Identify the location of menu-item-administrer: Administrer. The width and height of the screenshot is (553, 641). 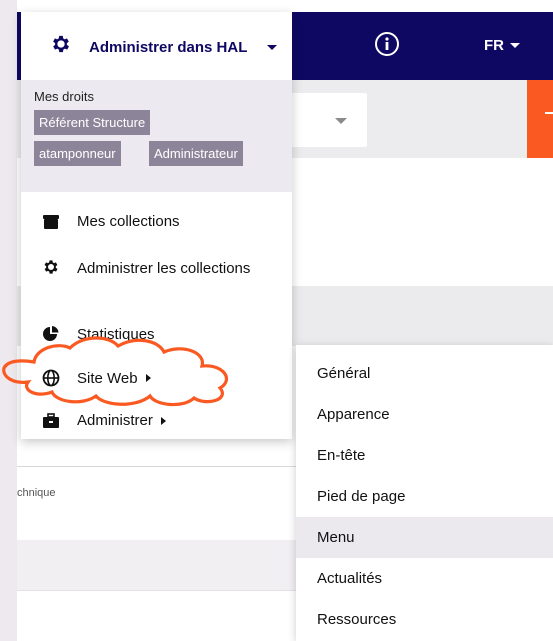
(104, 420).